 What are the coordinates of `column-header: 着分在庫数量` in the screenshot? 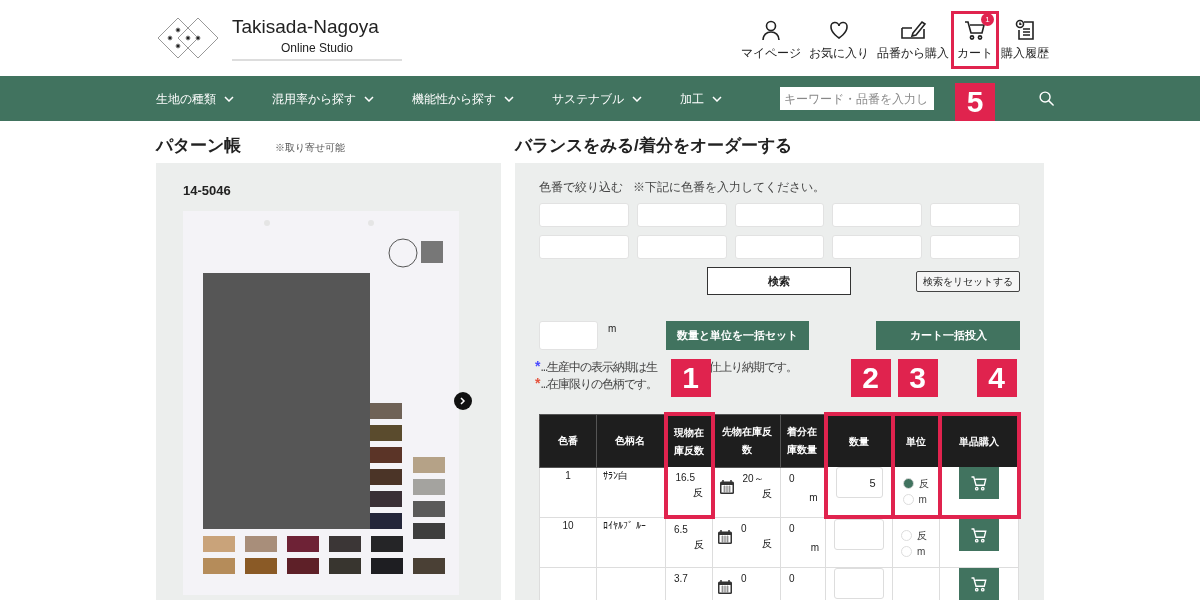 It's located at (803, 440).